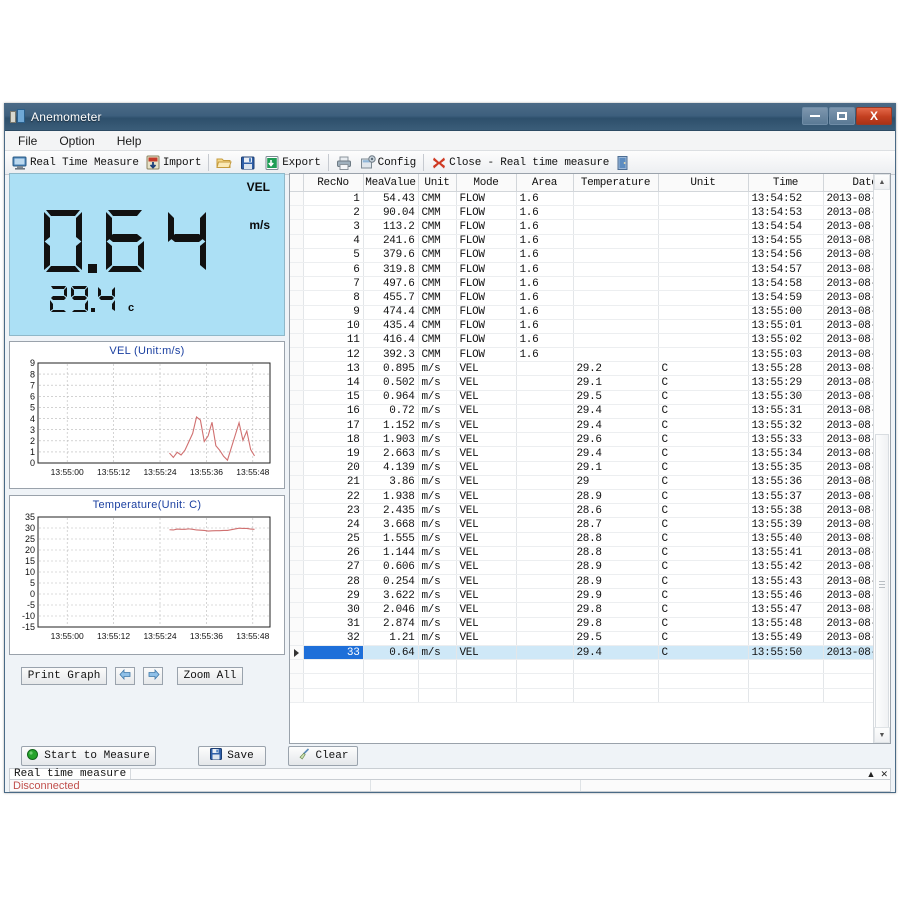 The image size is (900, 900). What do you see at coordinates (786, 383) in the screenshot?
I see `cell-time: 13:55:29` at bounding box center [786, 383].